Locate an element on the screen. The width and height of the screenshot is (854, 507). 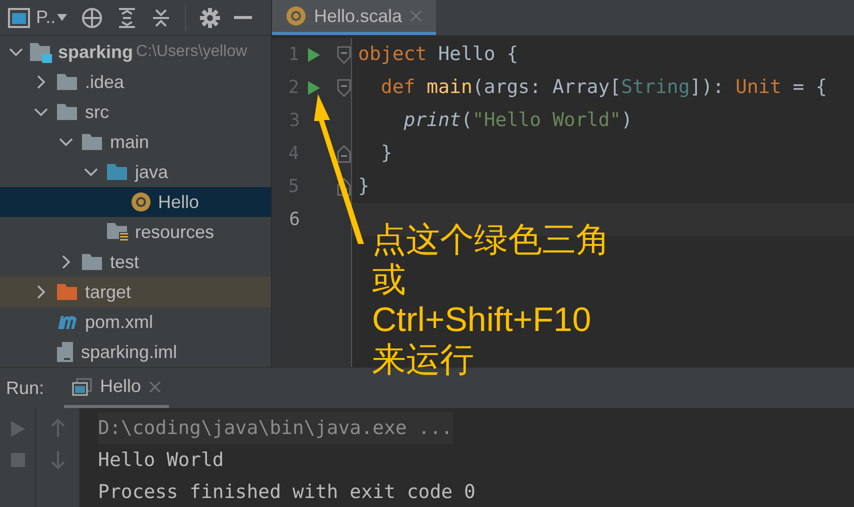
tree-item: test is located at coordinates (135, 262).